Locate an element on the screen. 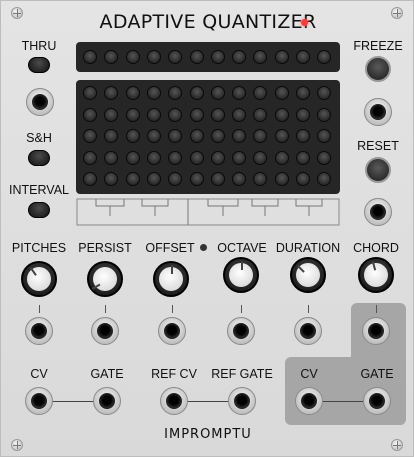  cv-input-jack is located at coordinates (39, 401).